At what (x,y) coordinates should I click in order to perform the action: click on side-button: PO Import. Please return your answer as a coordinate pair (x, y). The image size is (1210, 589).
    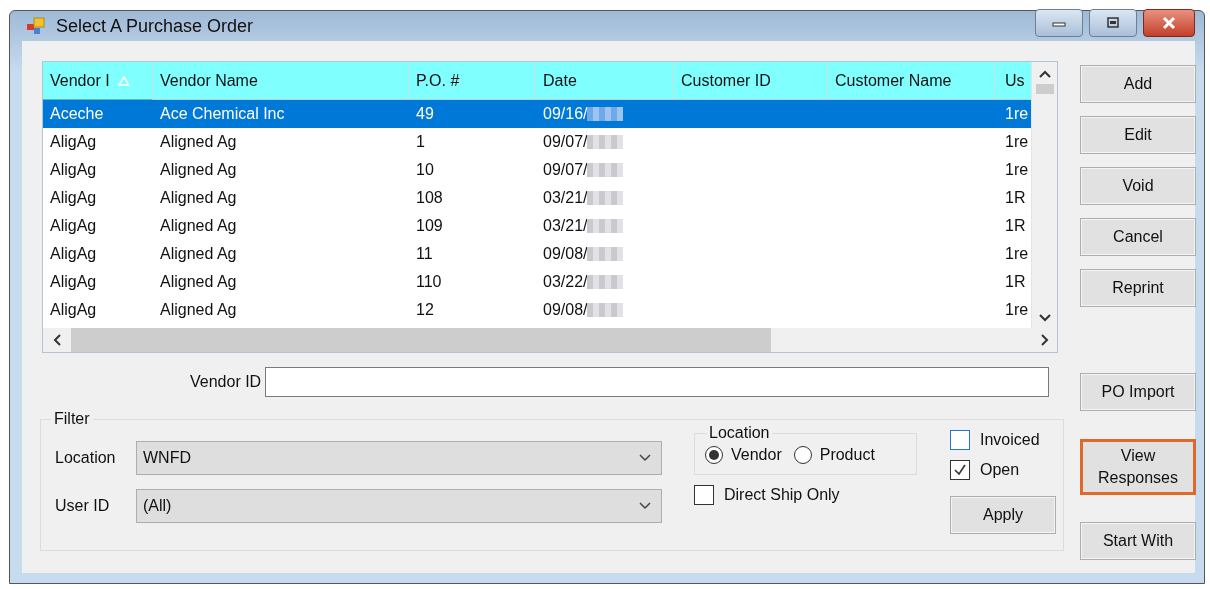
    Looking at the image, I should click on (1138, 392).